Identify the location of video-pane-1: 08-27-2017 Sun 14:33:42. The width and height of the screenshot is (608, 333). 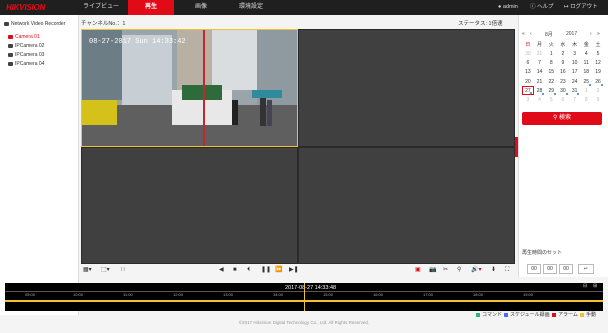
(189, 88).